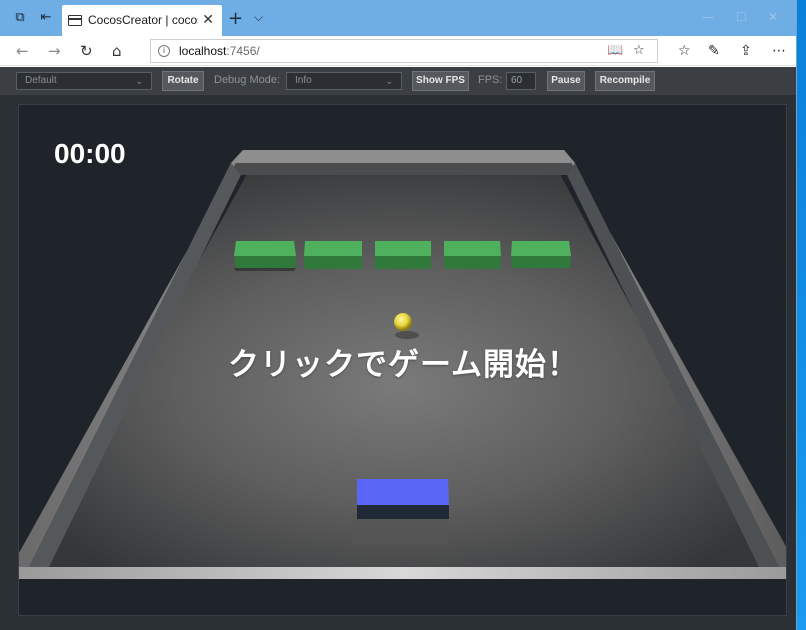 The height and width of the screenshot is (630, 806). Describe the element at coordinates (708, 17) in the screenshot. I see `minimize-icon: —` at that location.